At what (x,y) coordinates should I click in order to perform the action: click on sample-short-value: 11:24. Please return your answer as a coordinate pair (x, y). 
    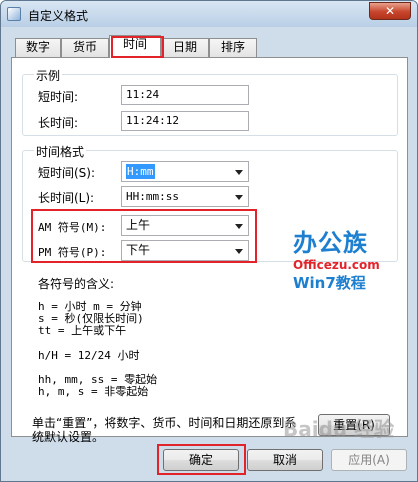
    Looking at the image, I should click on (185, 95).